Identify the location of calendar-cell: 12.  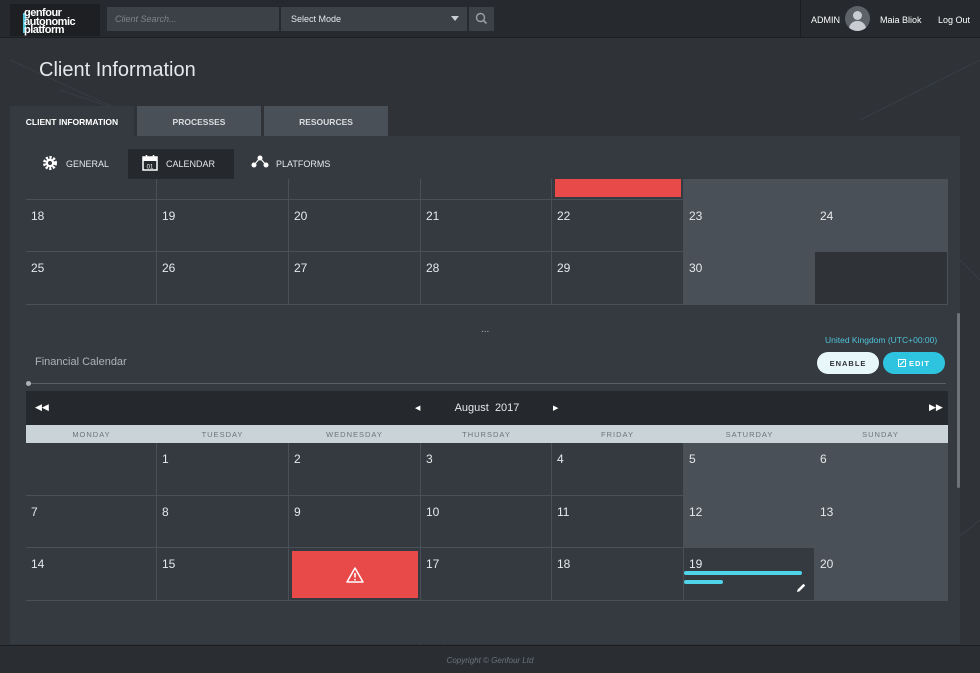
(749, 522).